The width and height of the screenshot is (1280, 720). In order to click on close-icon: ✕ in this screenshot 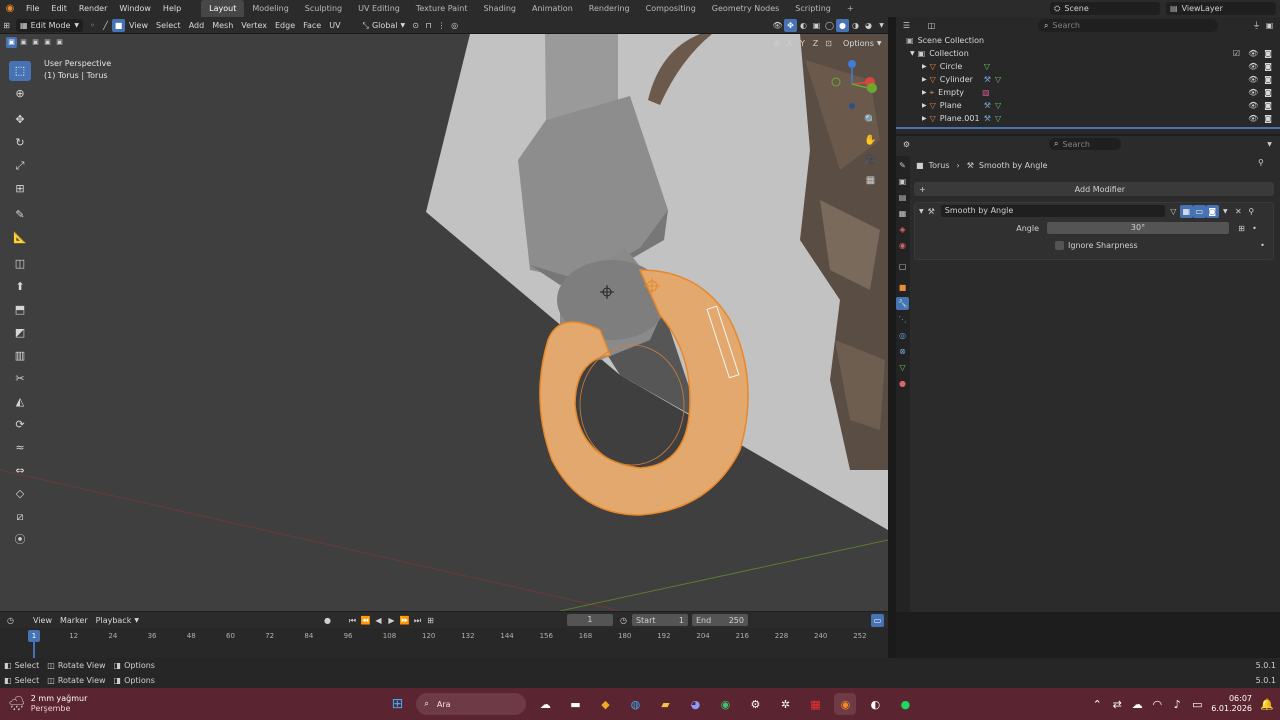, I will do `click(1238, 211)`.